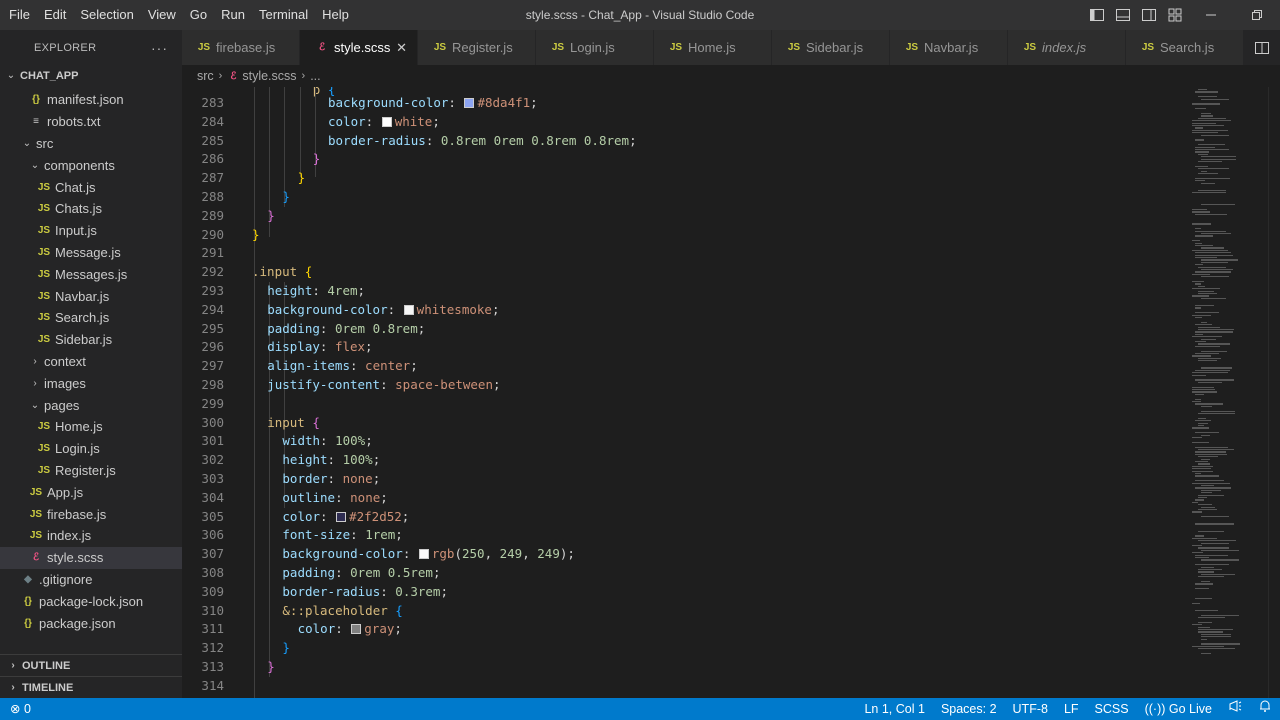 The width and height of the screenshot is (1280, 720). Describe the element at coordinates (269, 76) in the screenshot. I see `breadcrumb-file: style.scss` at that location.